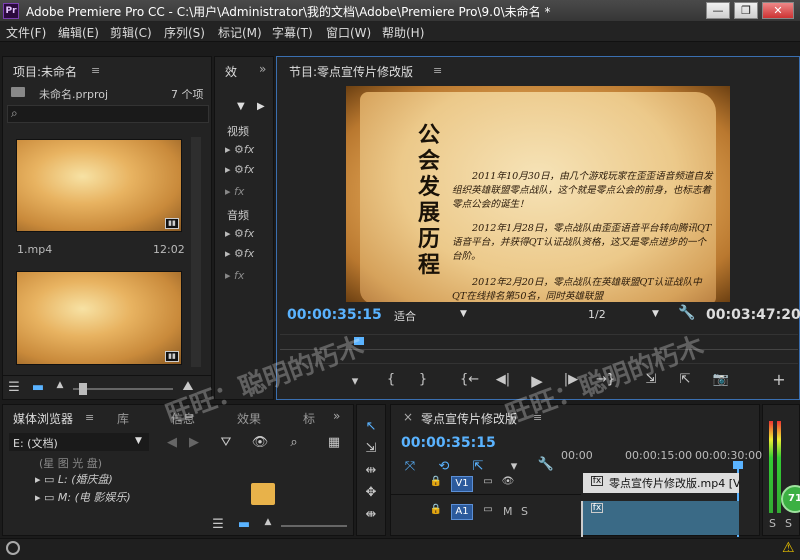 This screenshot has width=800, height=560. What do you see at coordinates (241, 106) in the screenshot?
I see `dropdown-arrow-icon: ▼` at bounding box center [241, 106].